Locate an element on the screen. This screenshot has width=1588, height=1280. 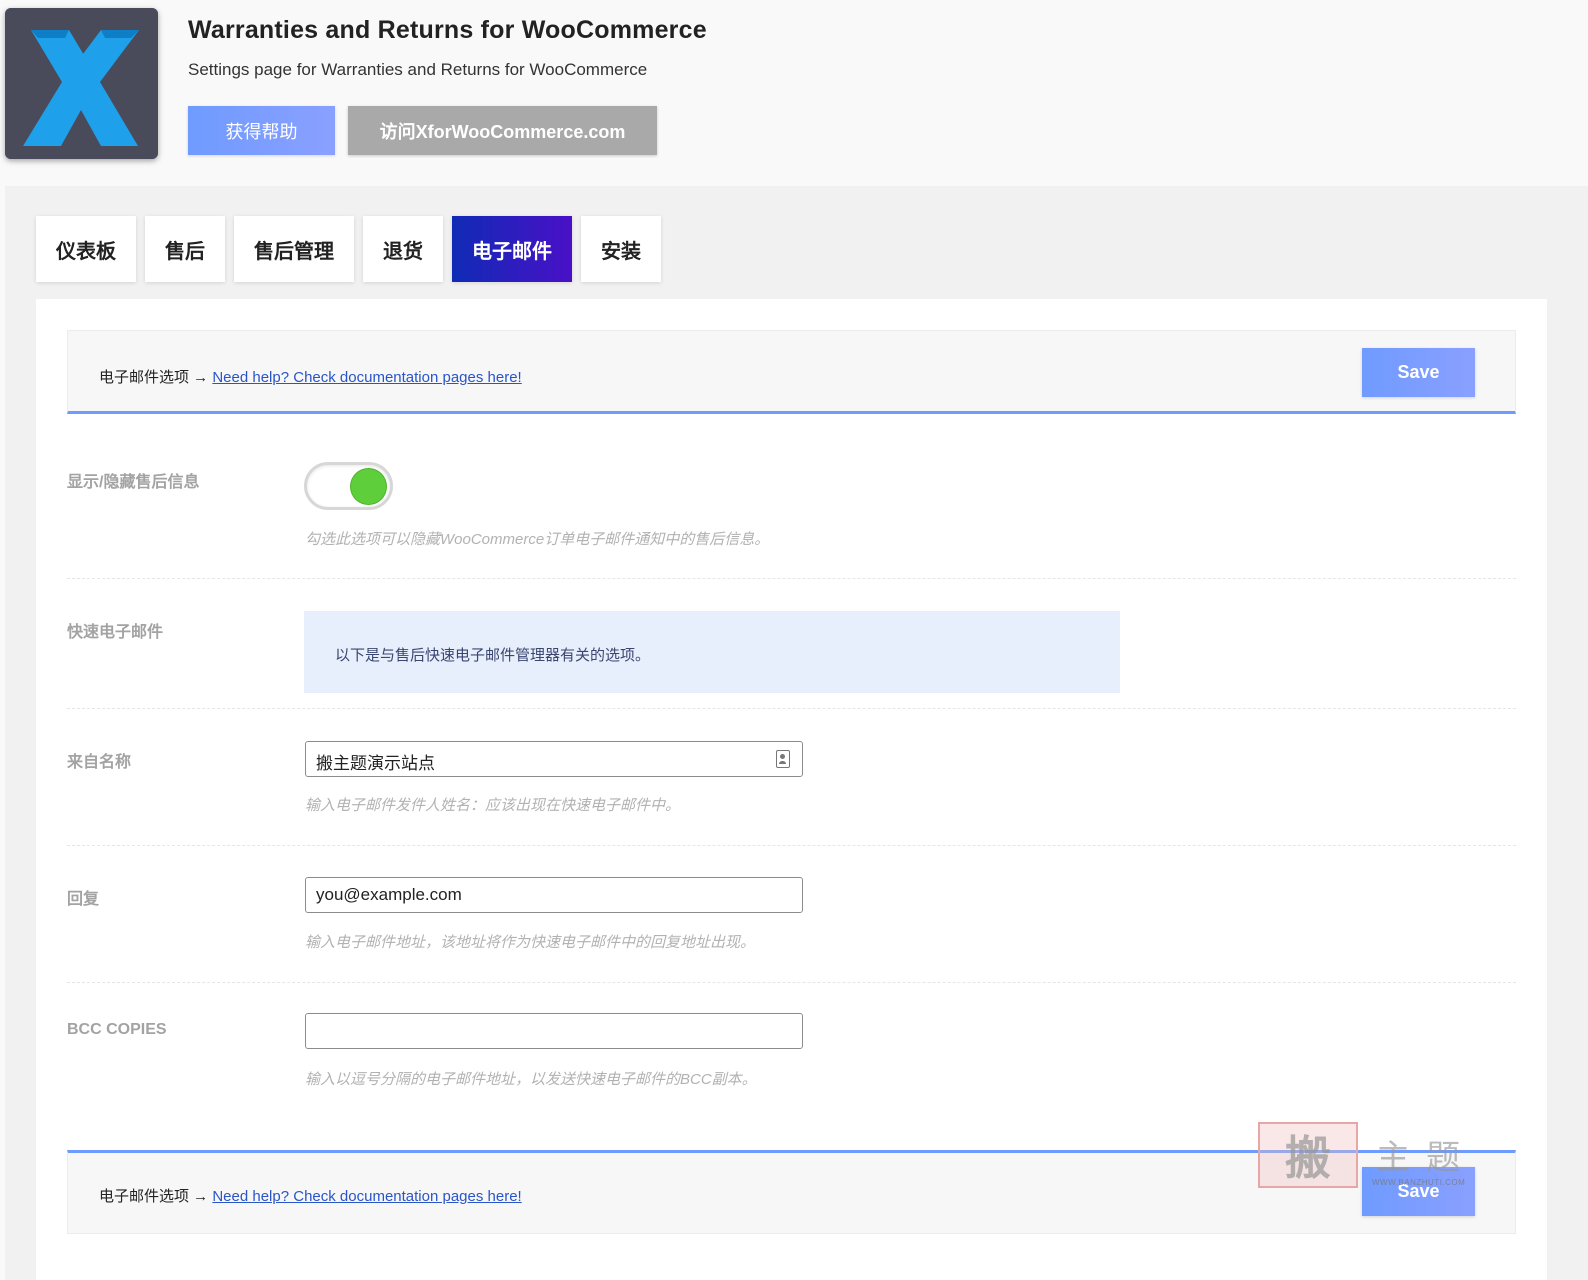
settings-tabs: 仪表板 售后 售后管理 退货 电子邮件 安装 is located at coordinates (348, 249).